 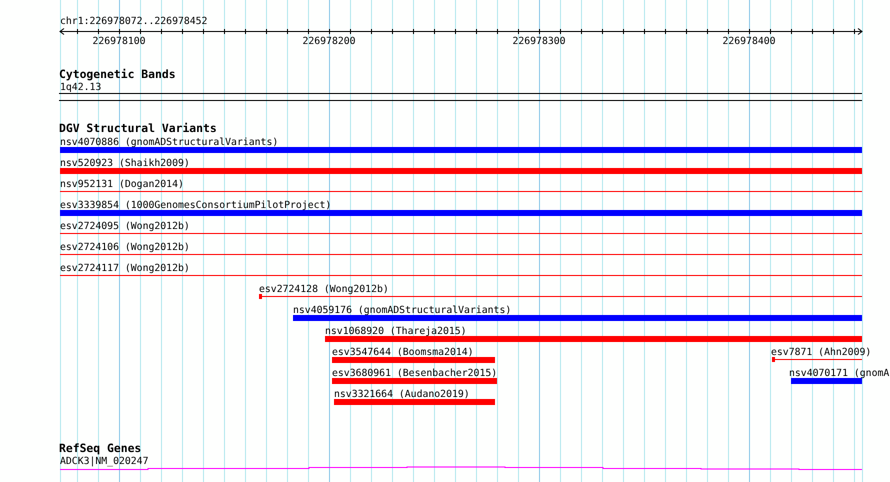 I want to click on variant-label: nsv520923 (Shaikh2009), so click(x=125, y=163).